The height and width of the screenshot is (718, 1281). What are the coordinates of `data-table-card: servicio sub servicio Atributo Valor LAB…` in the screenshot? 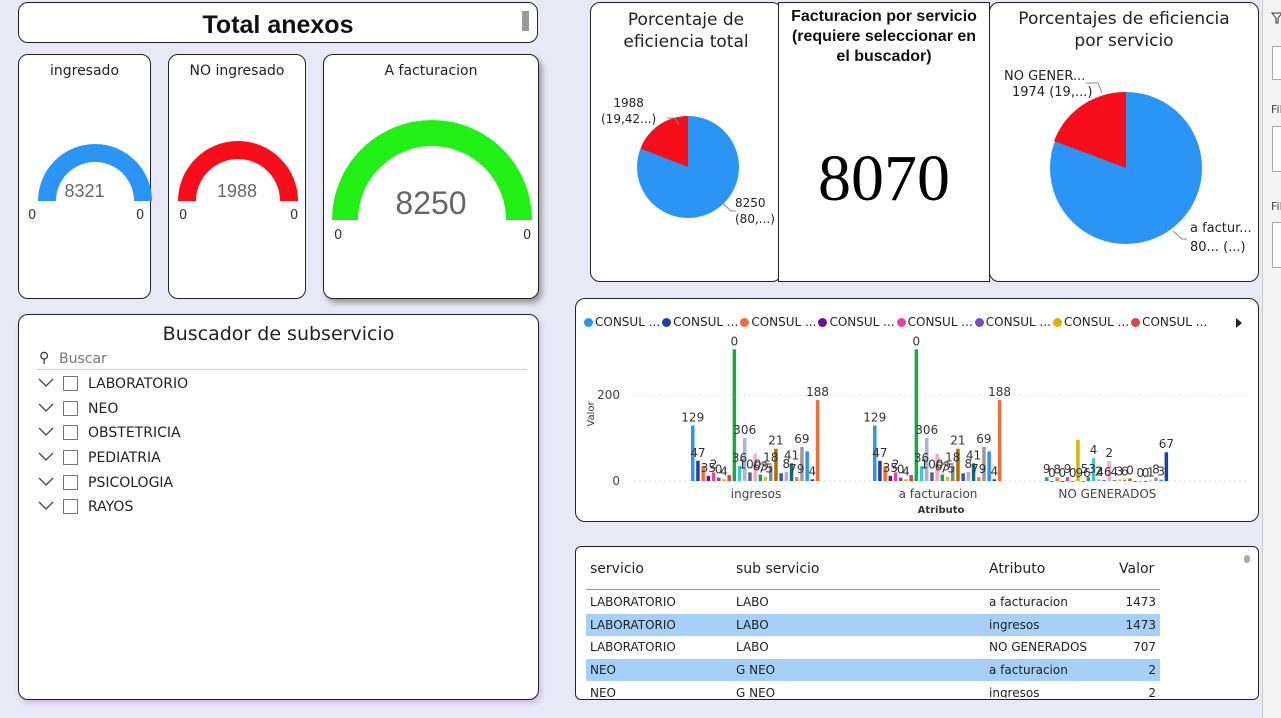 It's located at (917, 623).